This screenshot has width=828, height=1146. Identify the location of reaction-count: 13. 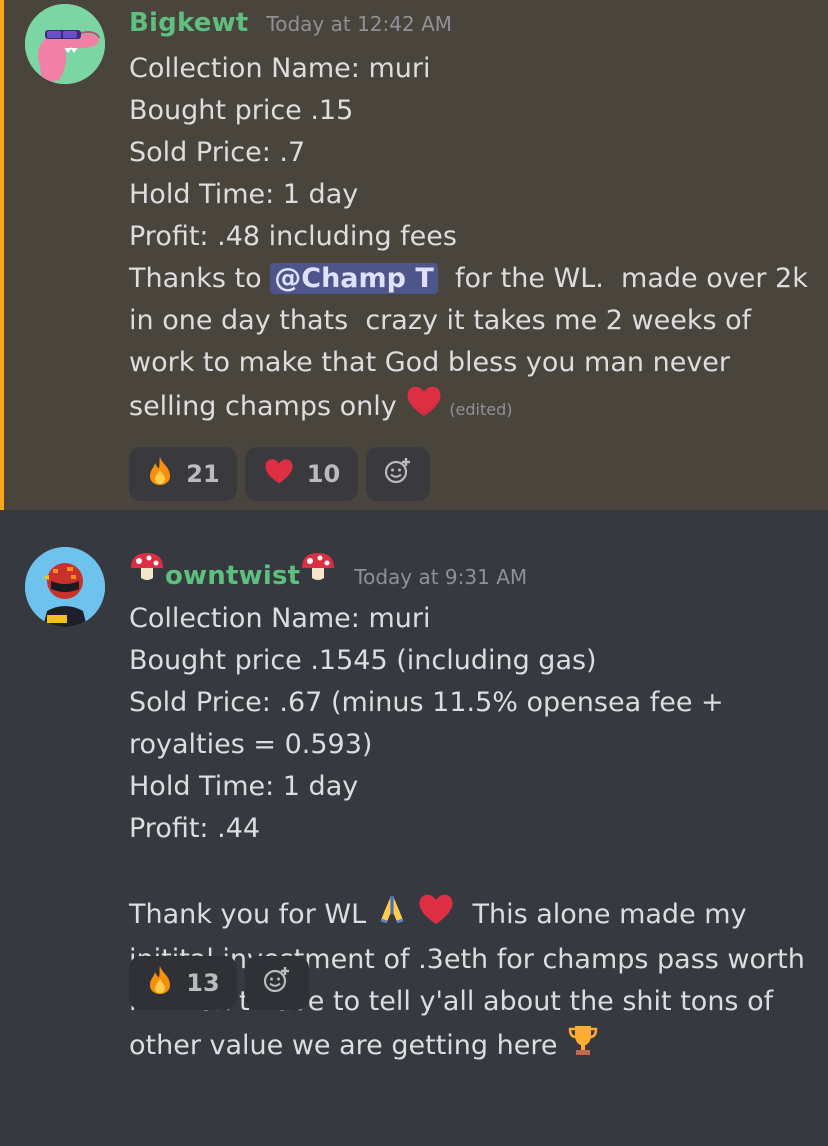
(203, 983).